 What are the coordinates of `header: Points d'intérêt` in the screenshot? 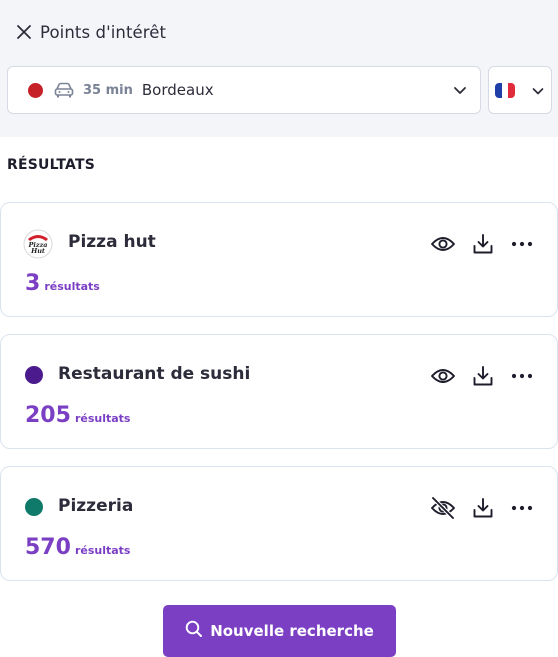 It's located at (90, 32).